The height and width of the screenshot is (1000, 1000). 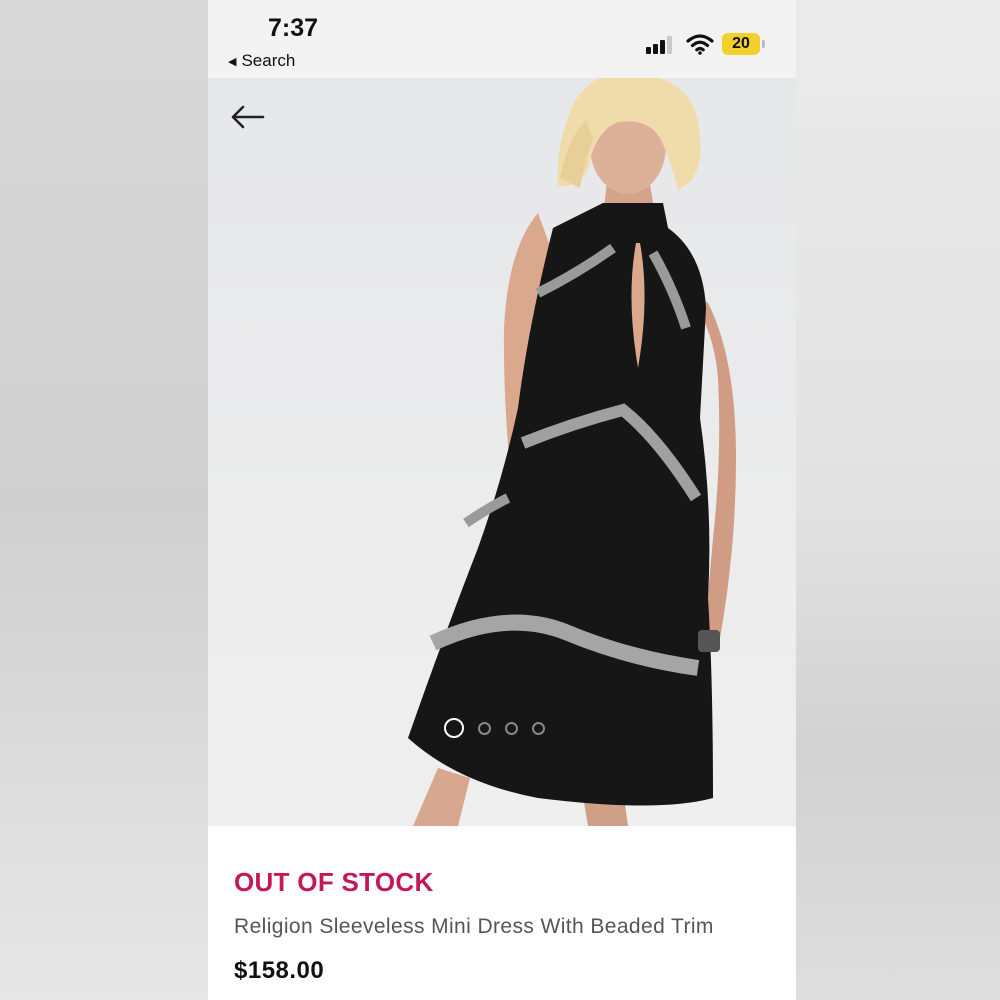 I want to click on image-pagination, so click(x=494, y=728).